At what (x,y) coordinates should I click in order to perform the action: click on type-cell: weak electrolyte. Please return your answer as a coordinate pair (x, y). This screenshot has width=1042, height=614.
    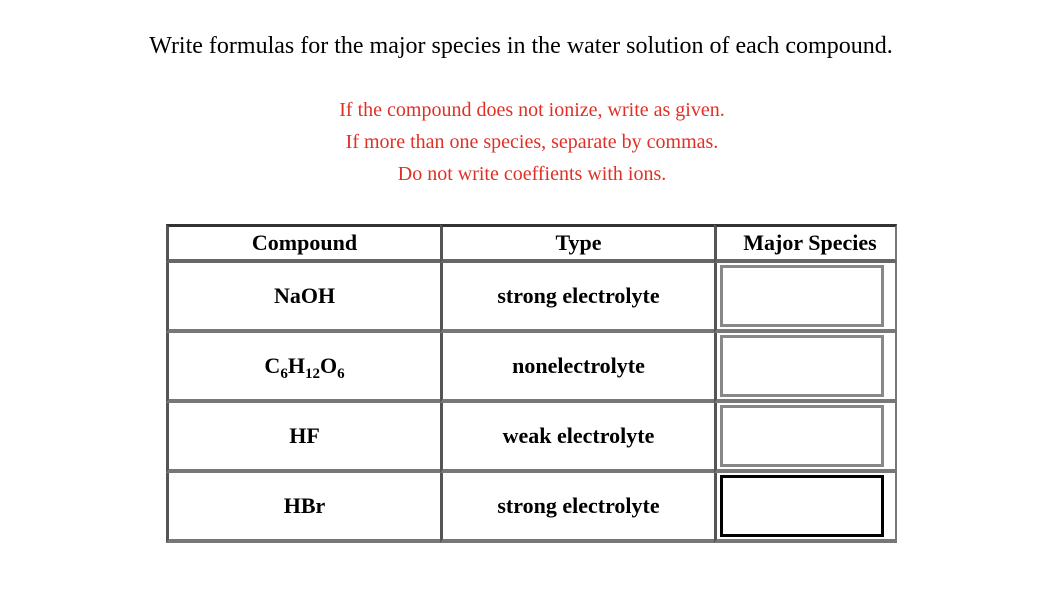
    Looking at the image, I should click on (577, 438).